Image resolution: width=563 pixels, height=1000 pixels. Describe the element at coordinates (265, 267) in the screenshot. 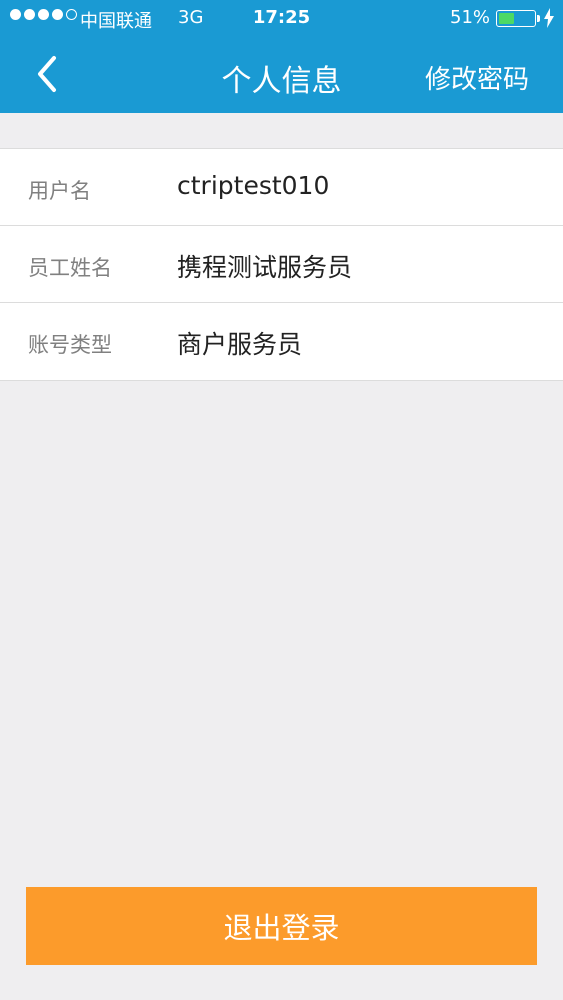

I see `employee-name-value: 携程测试服务员` at that location.